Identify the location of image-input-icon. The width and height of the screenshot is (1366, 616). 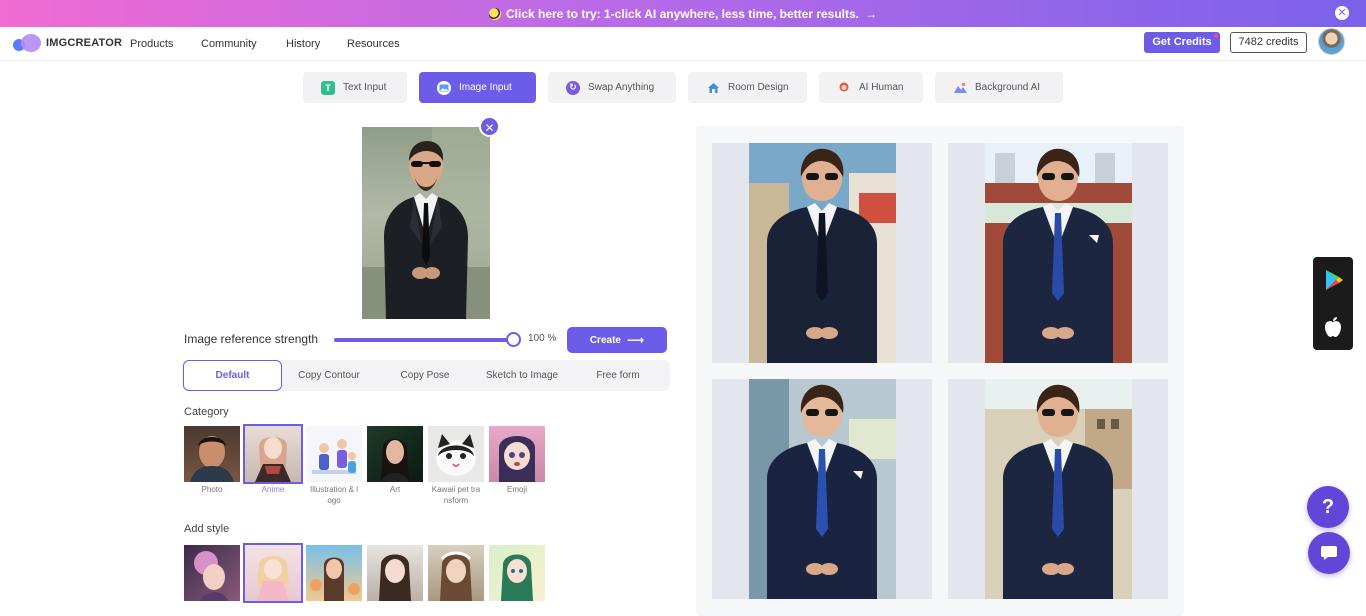
(444, 87).